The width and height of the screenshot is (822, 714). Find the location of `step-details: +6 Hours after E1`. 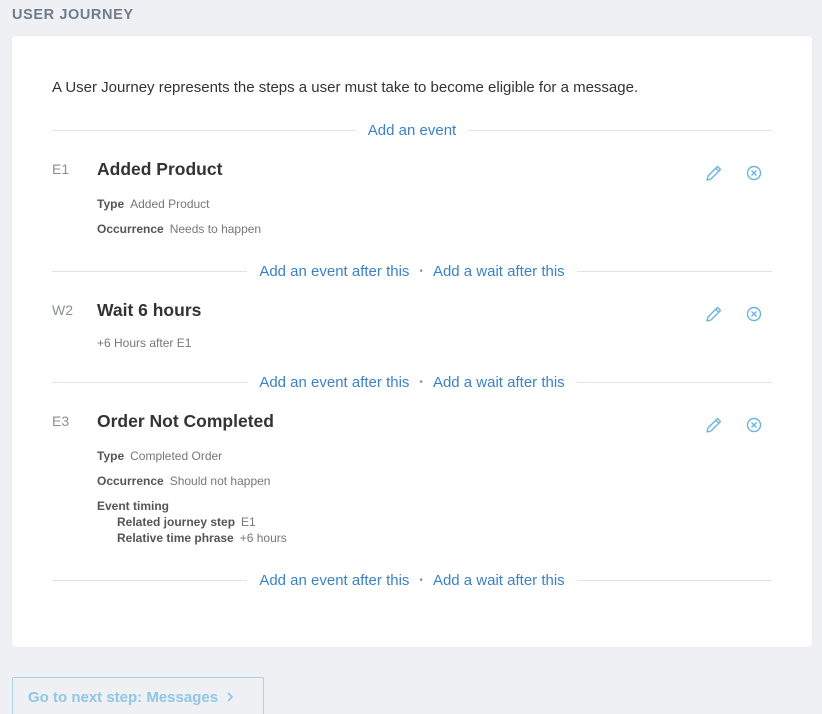

step-details: +6 Hours after E1 is located at coordinates (144, 347).